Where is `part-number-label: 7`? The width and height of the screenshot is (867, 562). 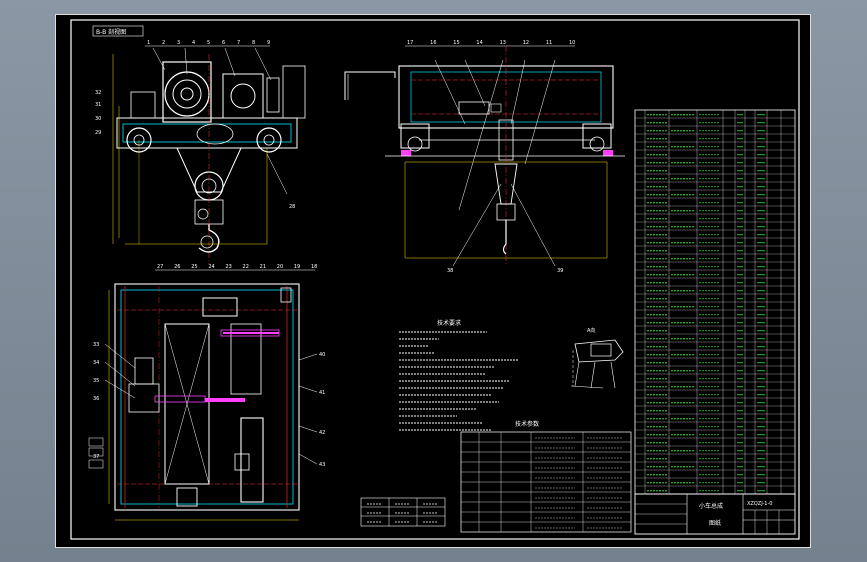
part-number-label: 7 is located at coordinates (238, 43).